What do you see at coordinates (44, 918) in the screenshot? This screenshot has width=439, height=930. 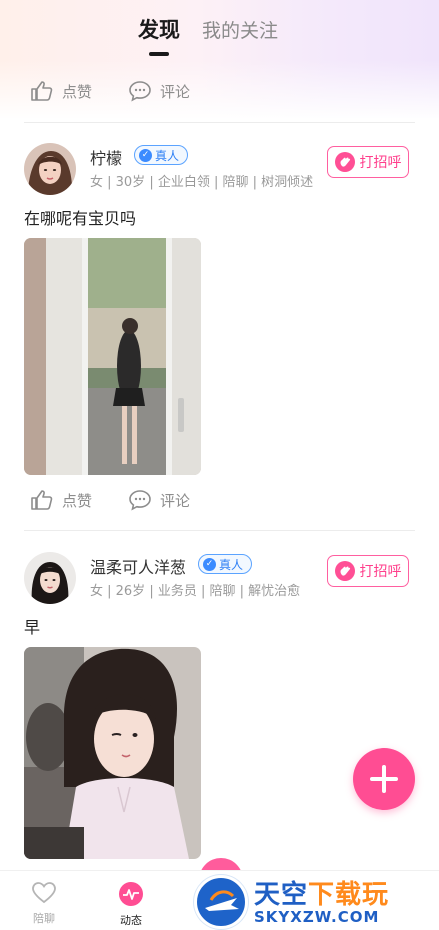 I see `tabbar-label: 陪聊` at bounding box center [44, 918].